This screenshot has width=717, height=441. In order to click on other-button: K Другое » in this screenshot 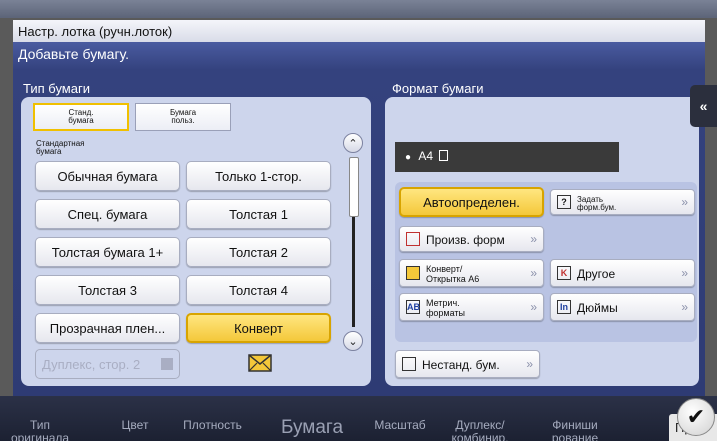, I will do `click(622, 273)`.